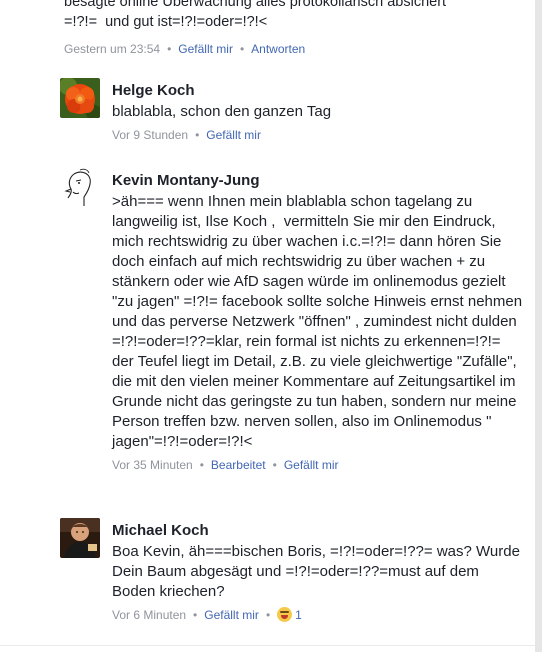 This screenshot has width=542, height=652. Describe the element at coordinates (278, 49) in the screenshot. I see `reply-link: Antworten` at that location.